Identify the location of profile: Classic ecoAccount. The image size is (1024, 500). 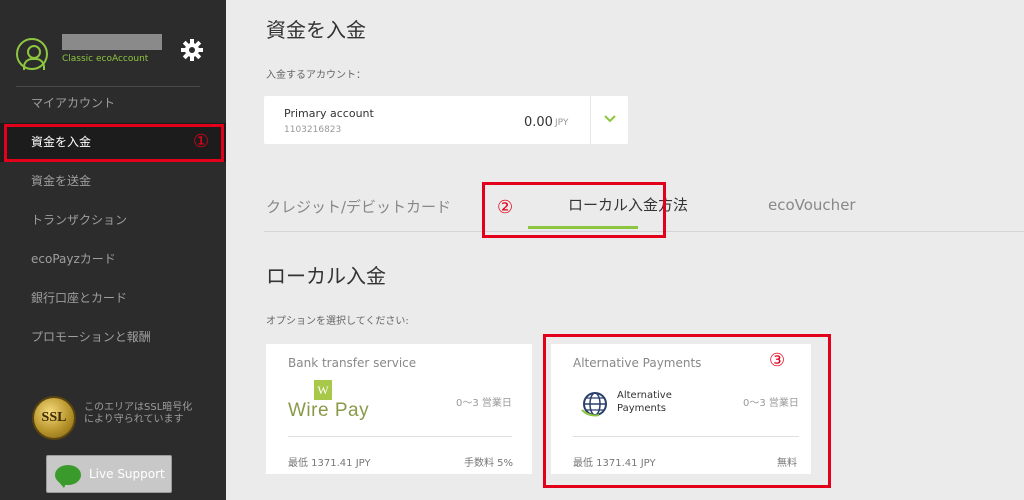
(116, 59).